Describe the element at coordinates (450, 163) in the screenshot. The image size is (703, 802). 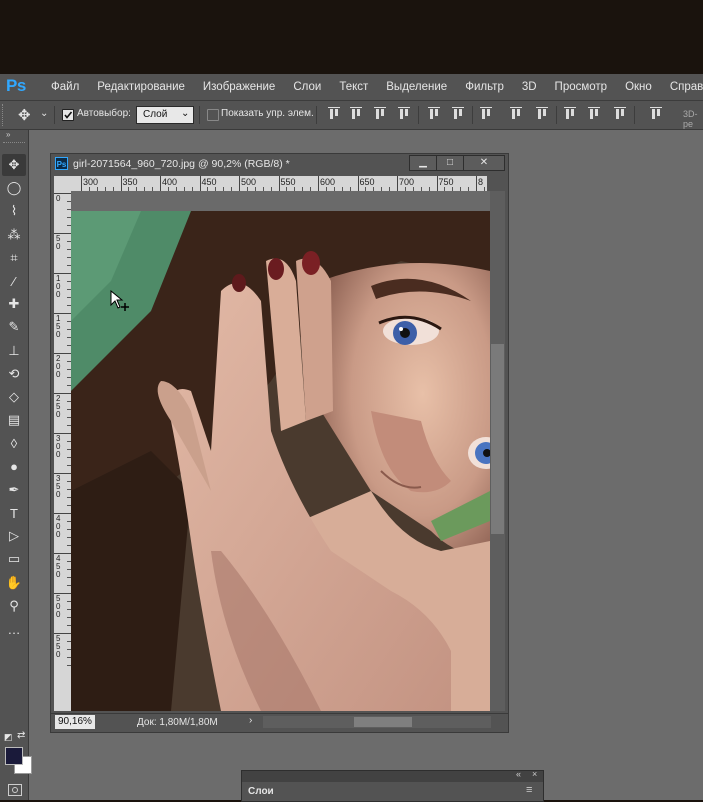
I see `maximize-button: □` at that location.